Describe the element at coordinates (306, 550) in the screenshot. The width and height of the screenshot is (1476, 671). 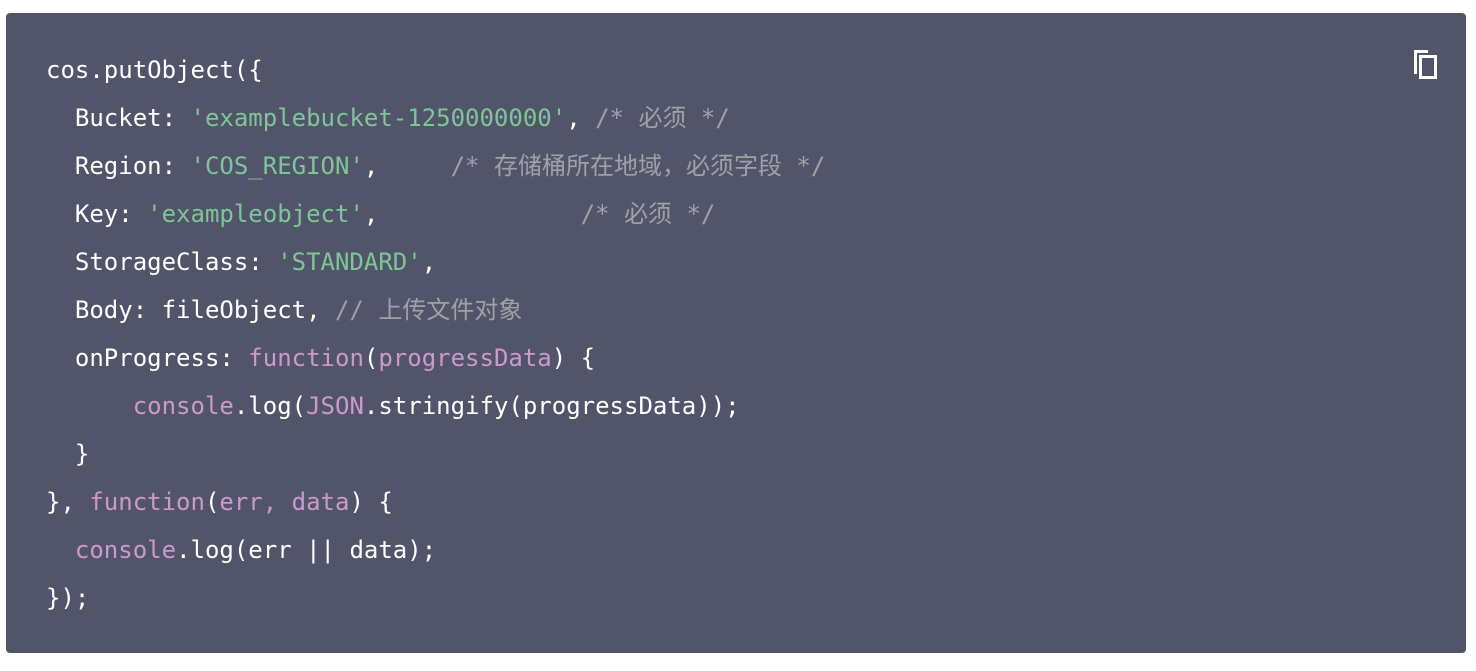
I see `code-token: .log(err || data);` at that location.